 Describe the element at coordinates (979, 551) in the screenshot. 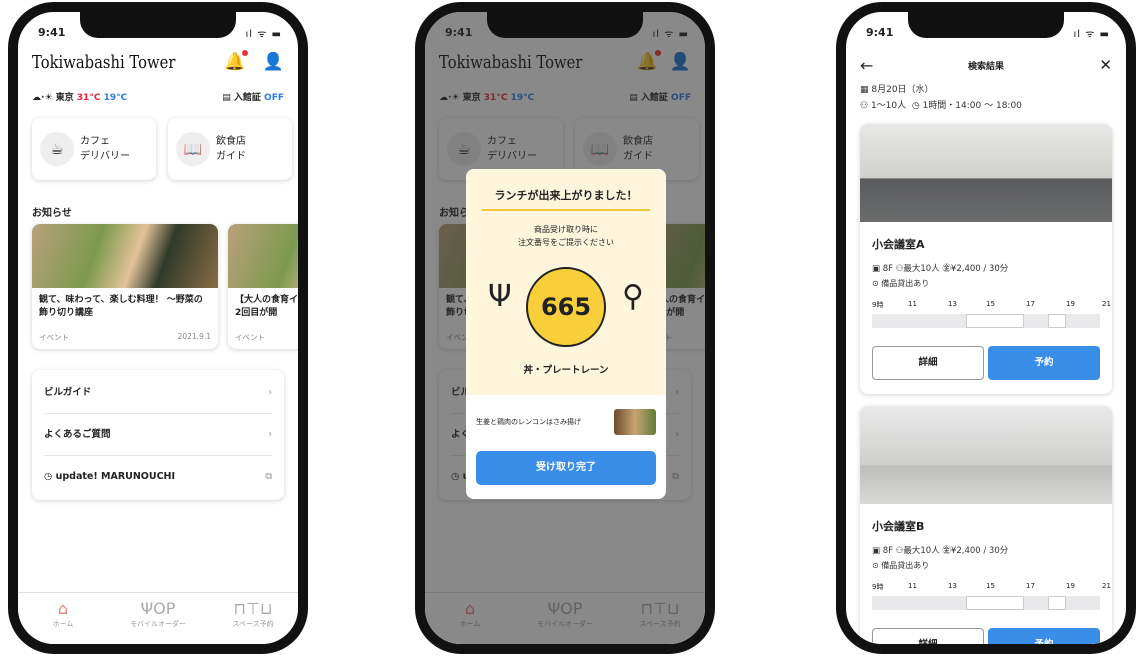

I see `room-price: ¥2,400 / 30分` at that location.